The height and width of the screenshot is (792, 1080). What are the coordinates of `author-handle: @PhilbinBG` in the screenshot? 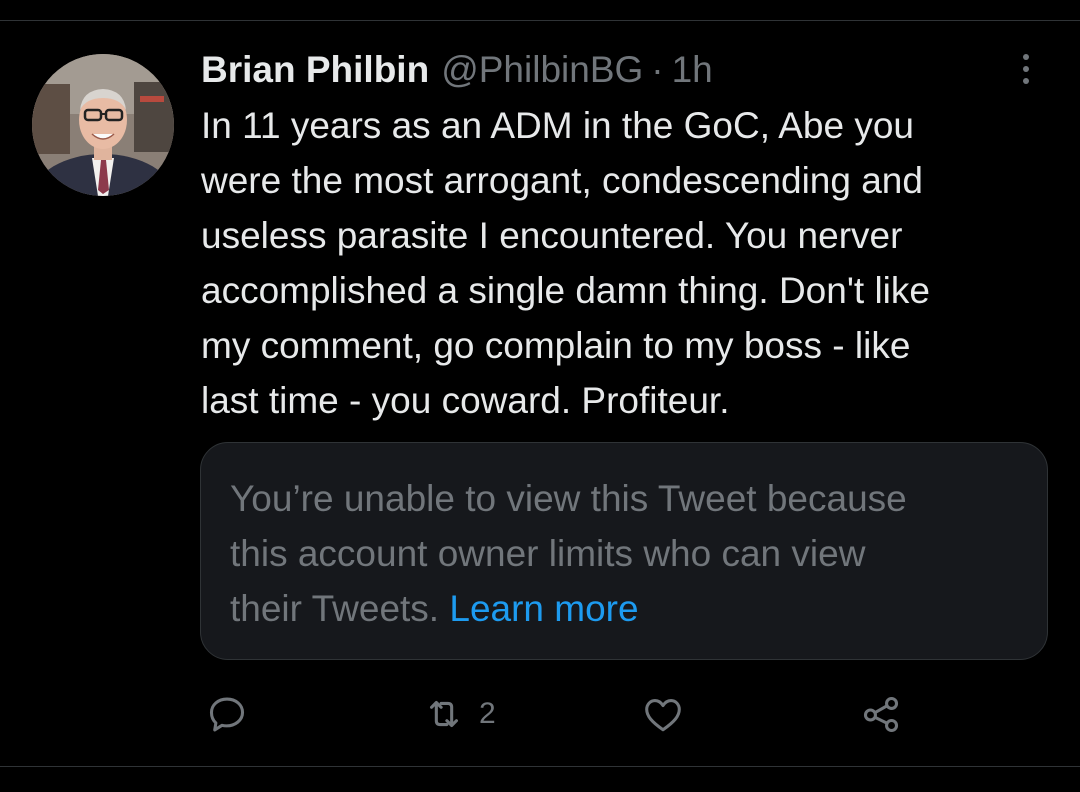 It's located at (542, 70).